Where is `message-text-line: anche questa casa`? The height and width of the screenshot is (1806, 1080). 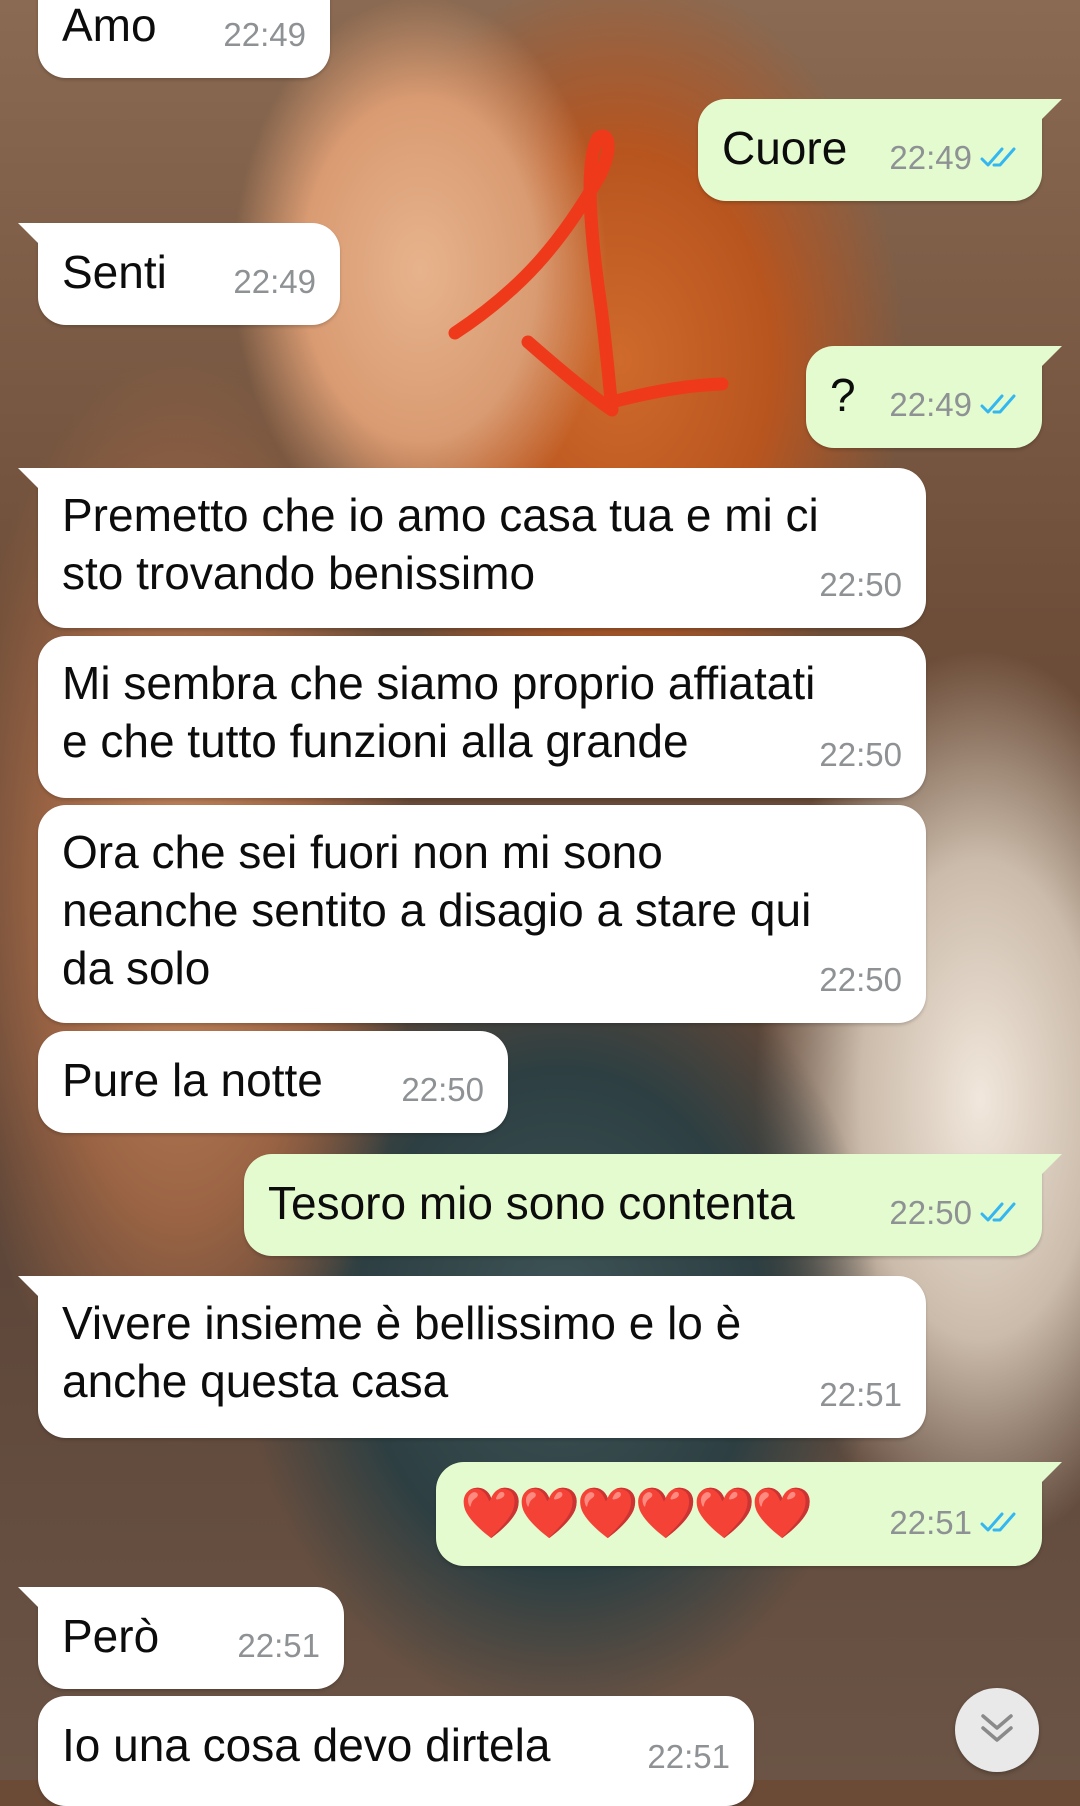
message-text-line: anche questa casa is located at coordinates (255, 1381).